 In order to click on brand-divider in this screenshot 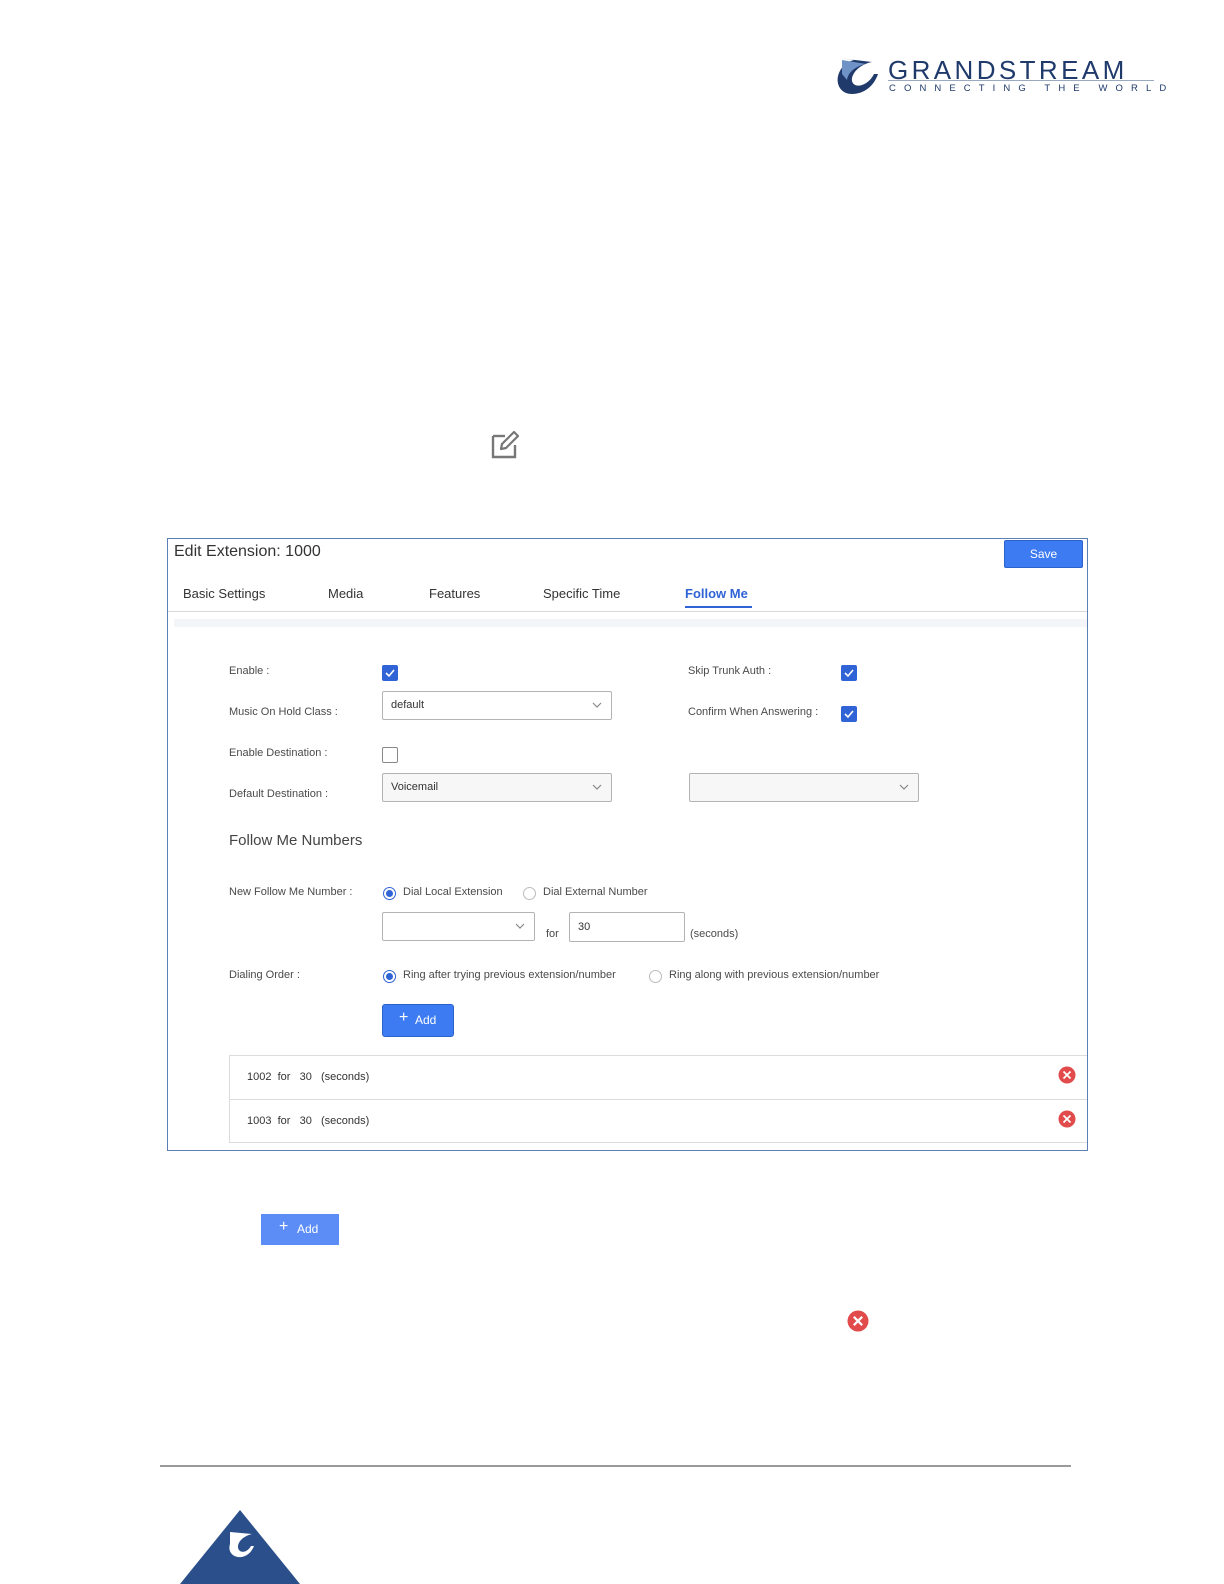, I will do `click(1021, 80)`.